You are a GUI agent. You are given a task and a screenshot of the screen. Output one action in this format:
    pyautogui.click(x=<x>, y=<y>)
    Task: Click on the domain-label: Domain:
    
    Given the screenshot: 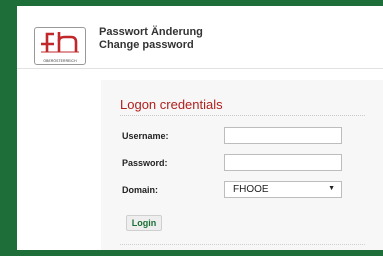 What is the action you would take?
    pyautogui.click(x=140, y=190)
    